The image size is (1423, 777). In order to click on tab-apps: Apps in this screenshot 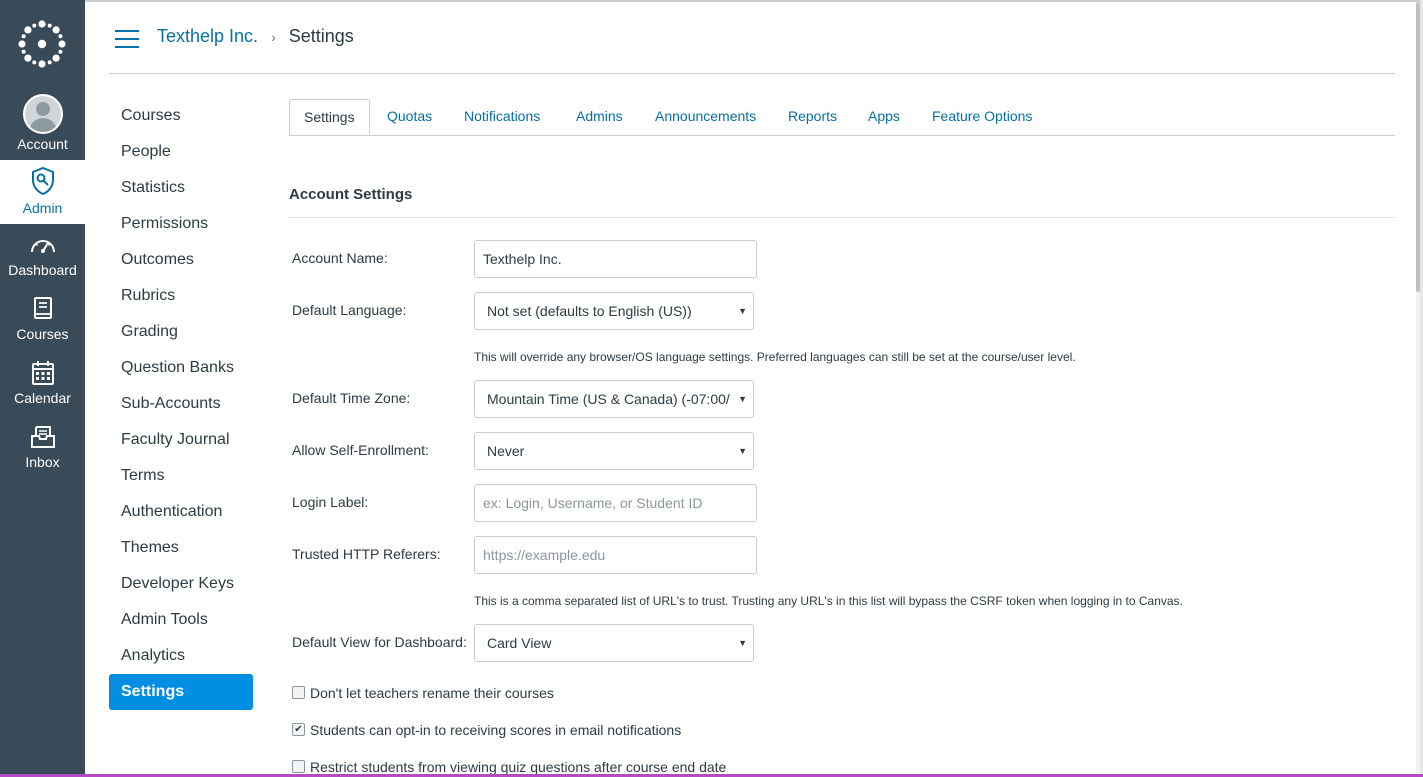, I will do `click(884, 116)`.